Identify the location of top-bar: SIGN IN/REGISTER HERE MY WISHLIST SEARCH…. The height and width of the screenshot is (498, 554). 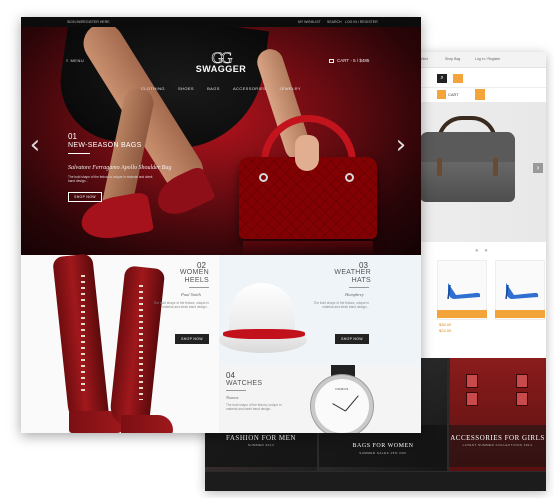
(221, 22).